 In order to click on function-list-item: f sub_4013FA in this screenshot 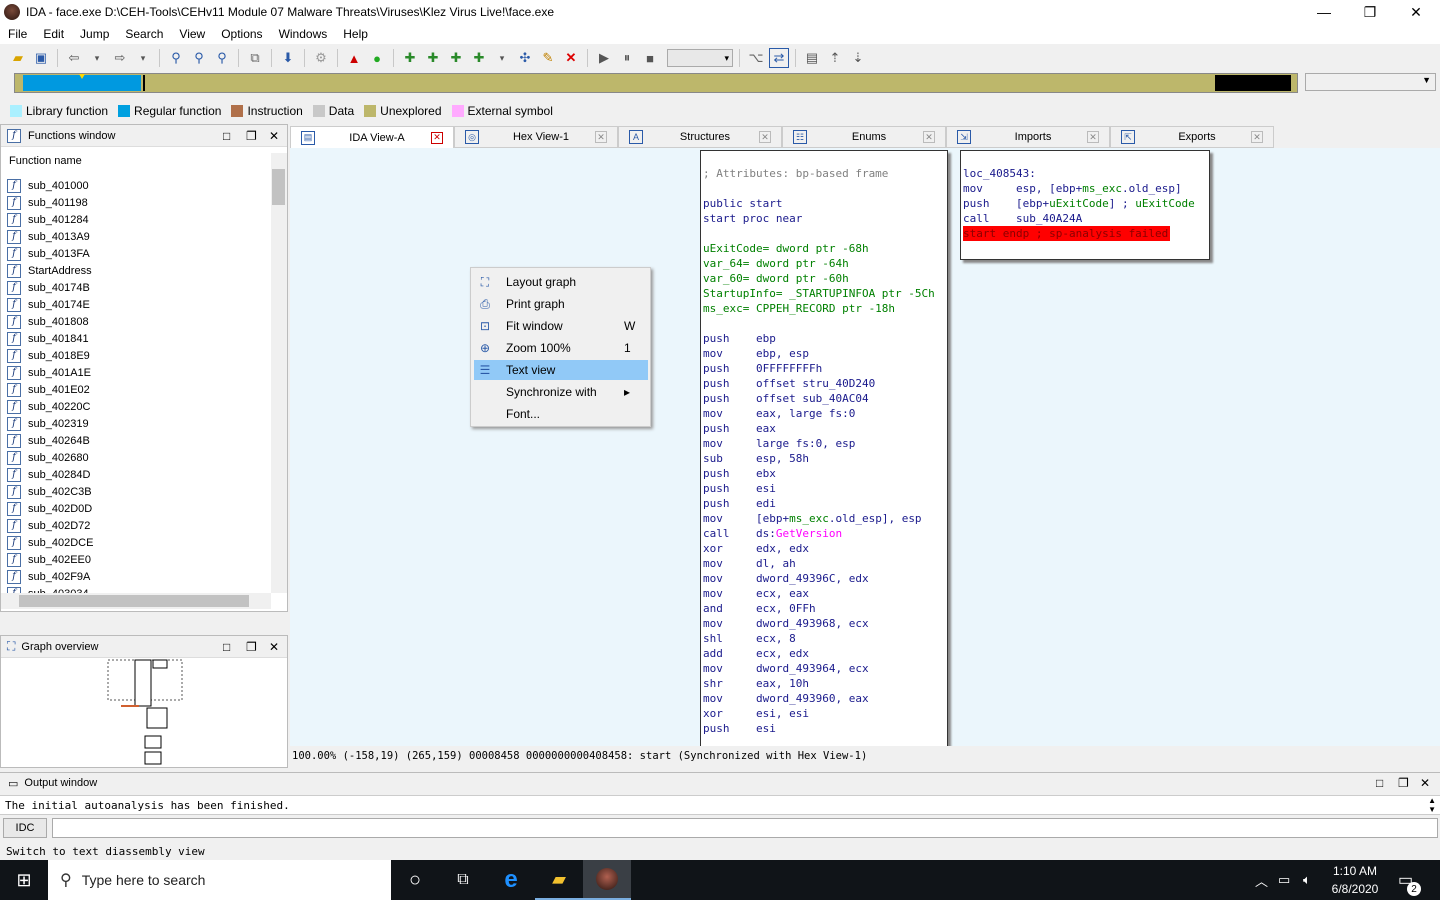, I will do `click(137, 253)`.